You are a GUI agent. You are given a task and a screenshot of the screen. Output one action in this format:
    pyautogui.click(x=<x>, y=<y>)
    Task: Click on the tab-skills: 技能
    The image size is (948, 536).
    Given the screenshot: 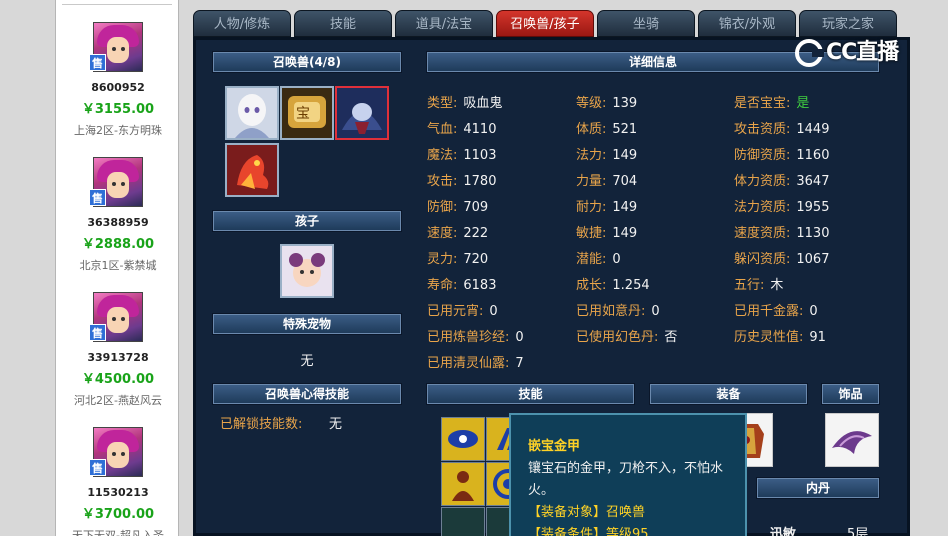 What is the action you would take?
    pyautogui.click(x=343, y=23)
    